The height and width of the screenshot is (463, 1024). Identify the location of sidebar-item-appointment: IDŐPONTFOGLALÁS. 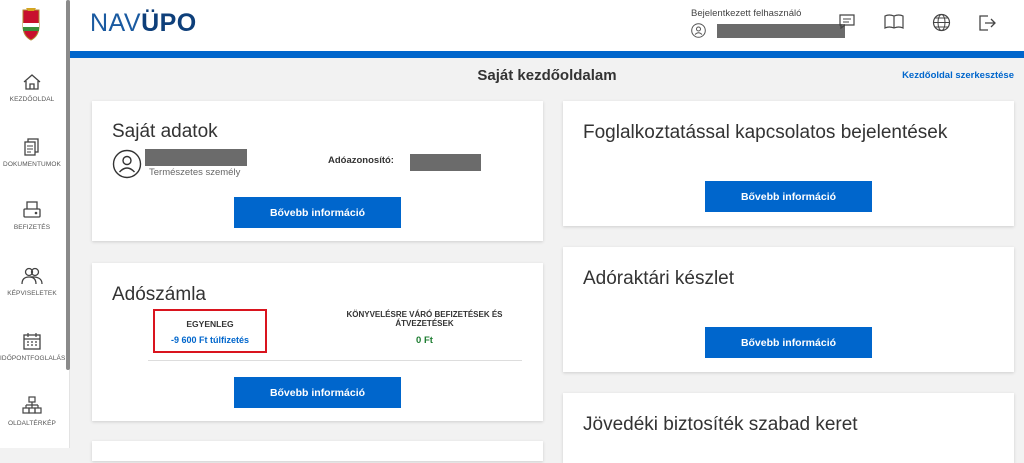
(33, 346).